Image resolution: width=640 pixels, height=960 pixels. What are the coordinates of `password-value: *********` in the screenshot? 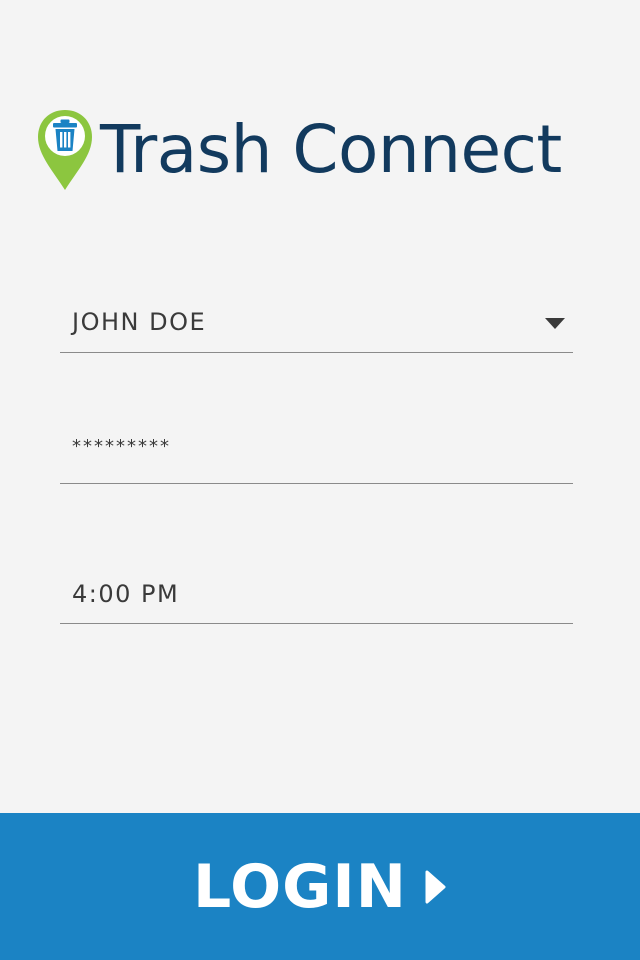 It's located at (121, 446).